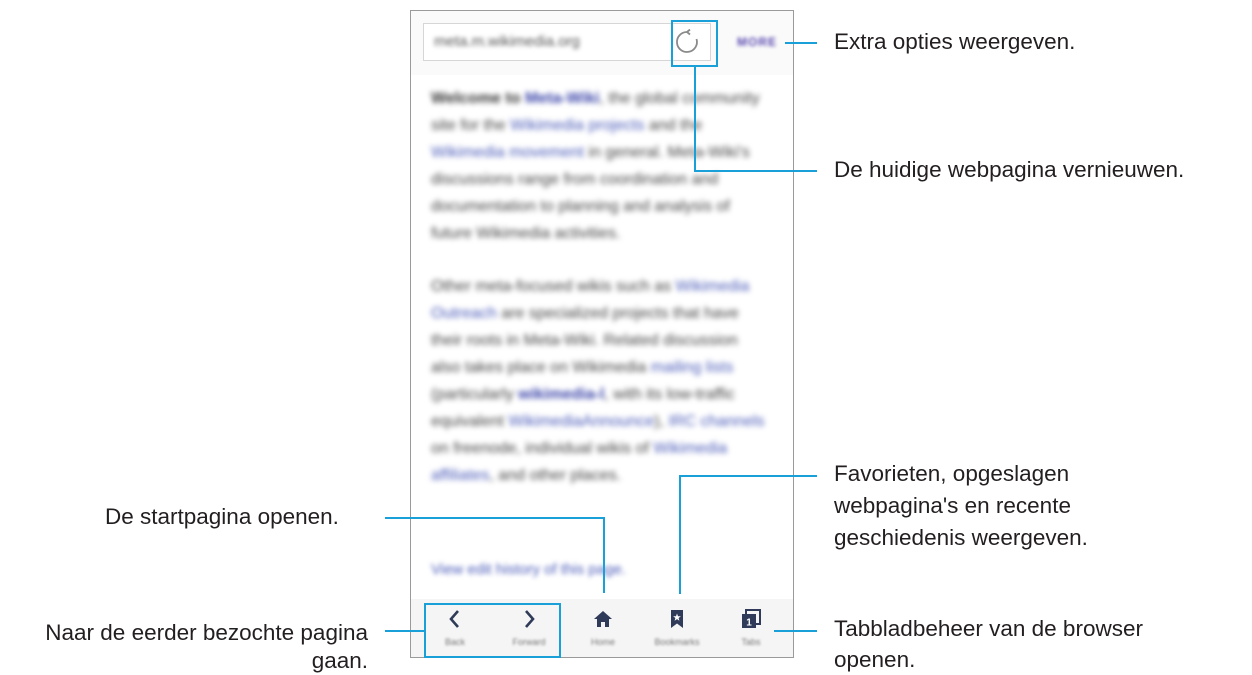 The width and height of the screenshot is (1252, 675). I want to click on article-text: Other meta-focused wikis such as, so click(553, 286).